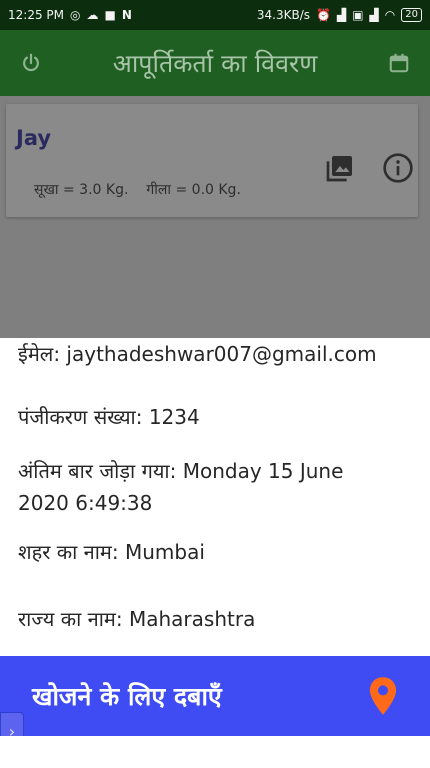 Image resolution: width=430 pixels, height=768 pixels. I want to click on alarm-icon: ⏰, so click(323, 15).